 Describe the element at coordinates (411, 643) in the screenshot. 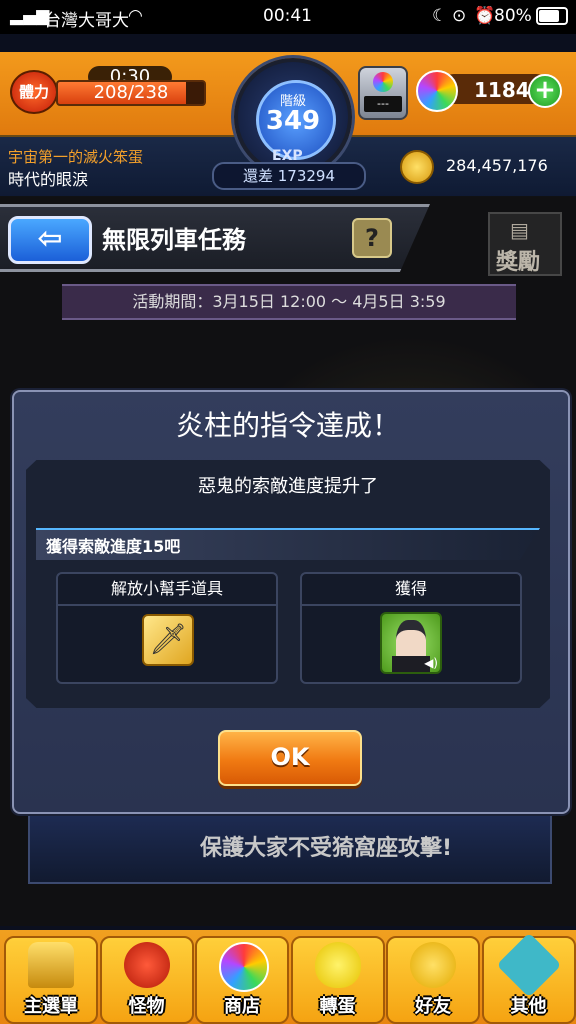

I see `character-portrait: ◀)` at that location.